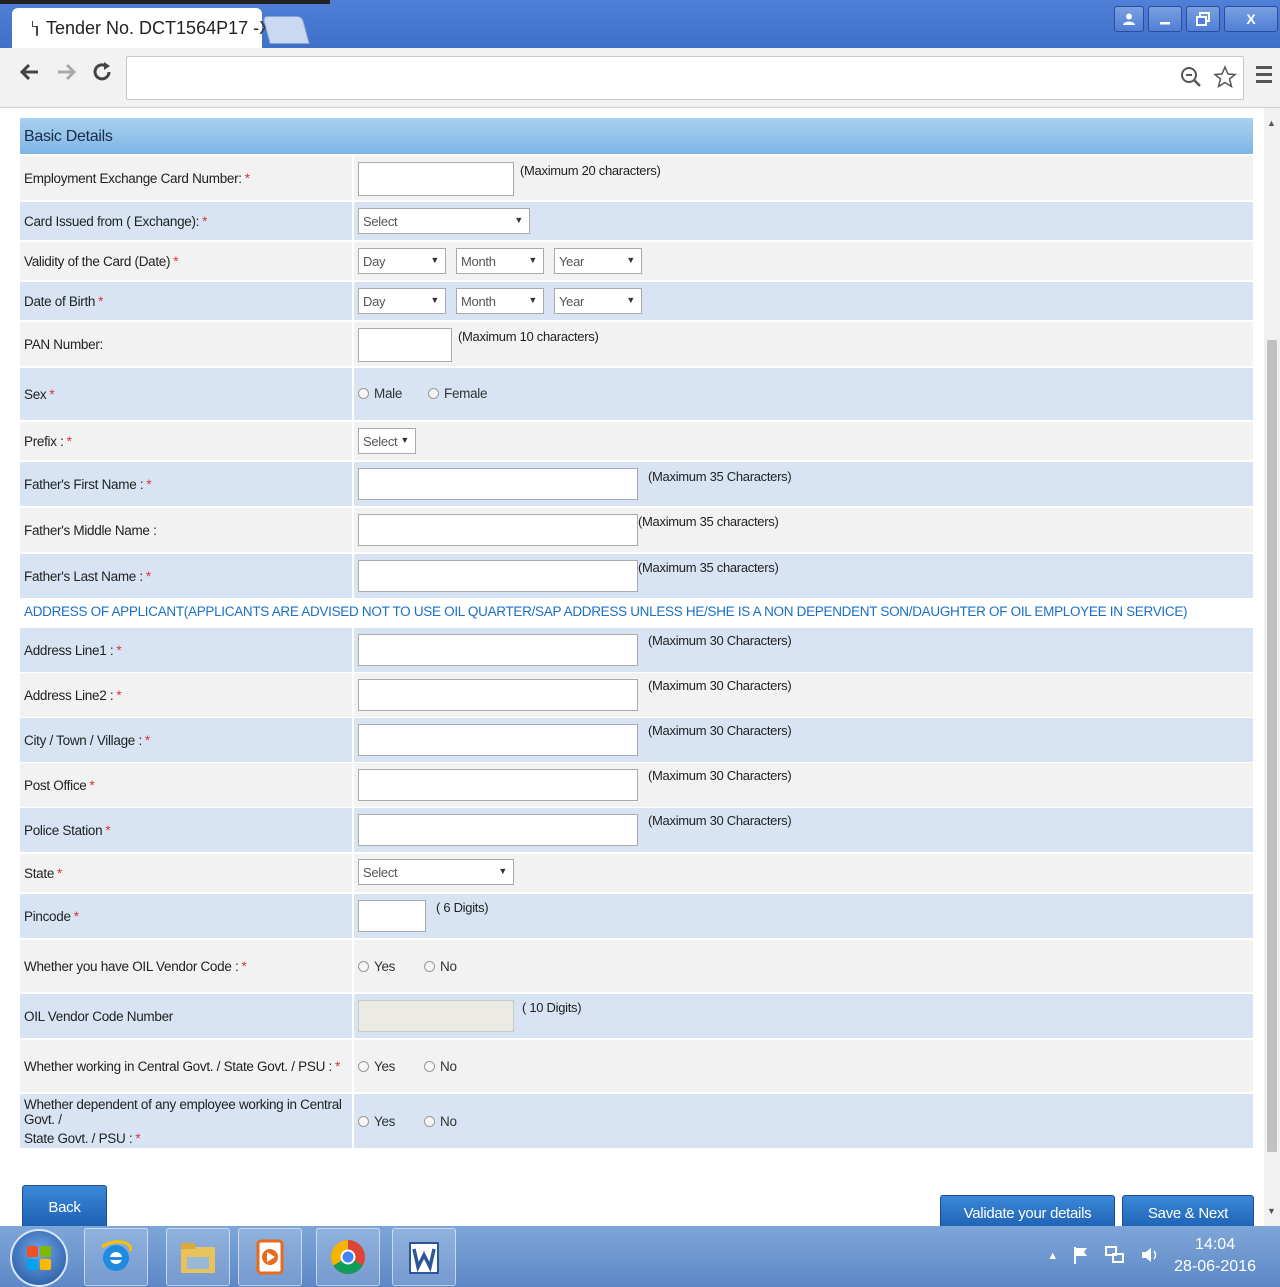 The width and height of the screenshot is (1280, 1287). I want to click on emp-card-hint: (Maximum 20 characters), so click(590, 170).